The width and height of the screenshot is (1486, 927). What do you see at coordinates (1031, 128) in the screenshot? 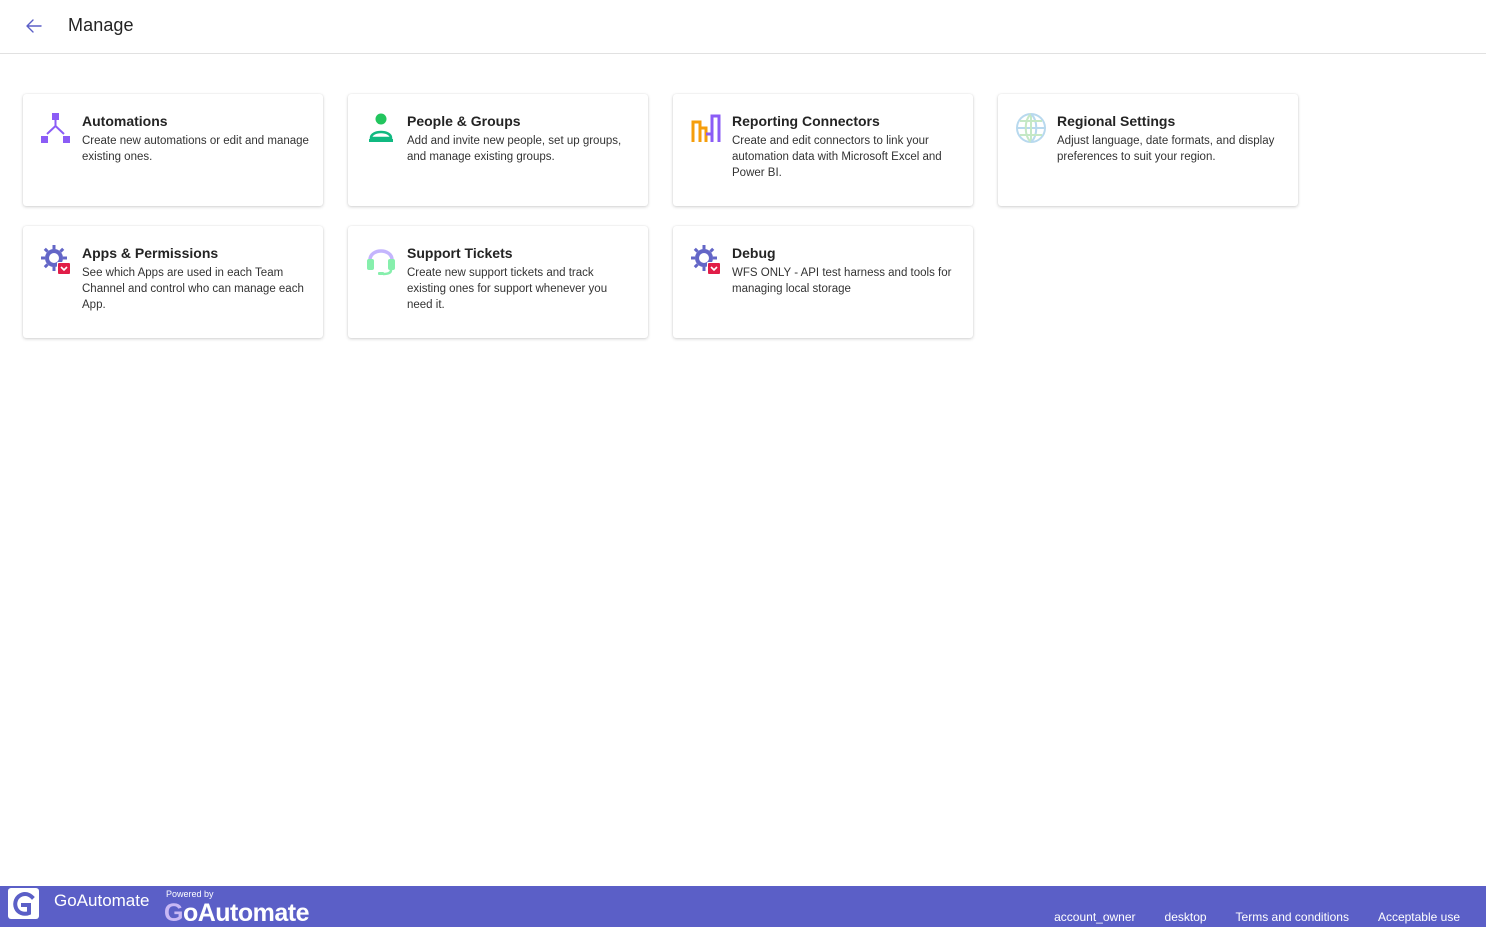
I see `globe-icon` at bounding box center [1031, 128].